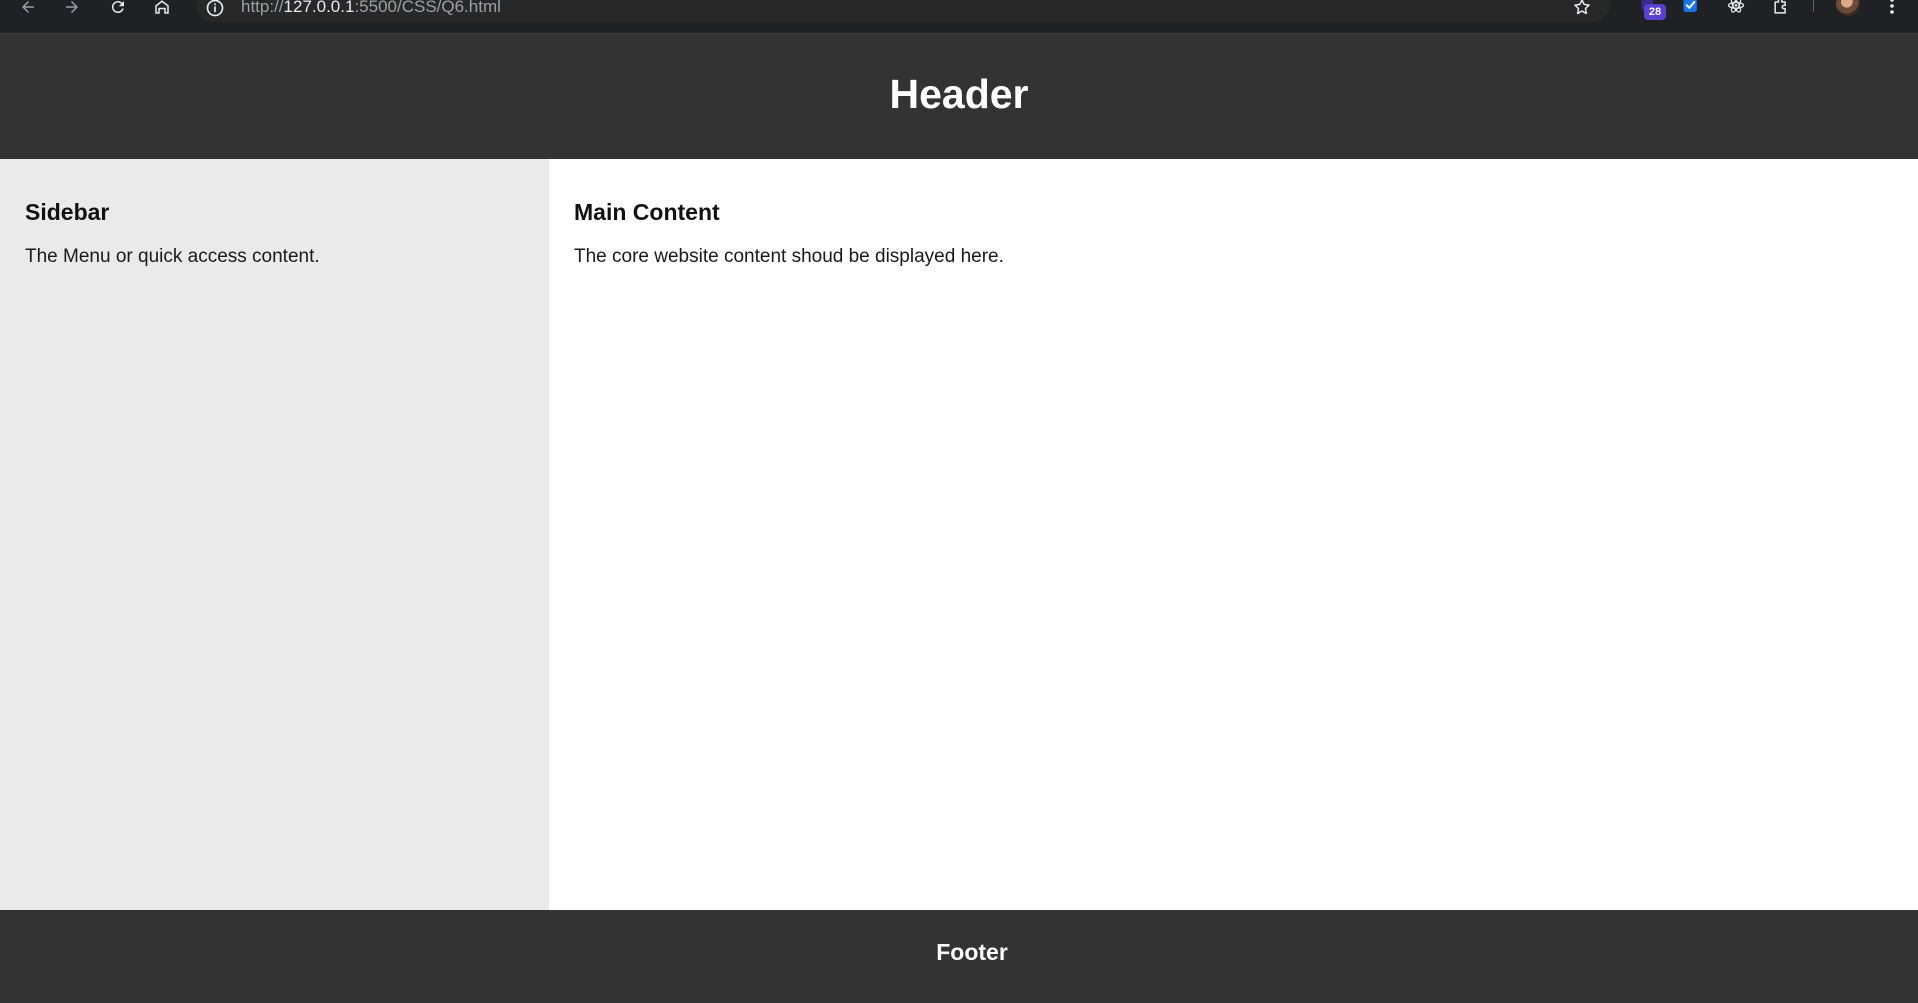  I want to click on kebab-menu-icon, so click(1892, 7).